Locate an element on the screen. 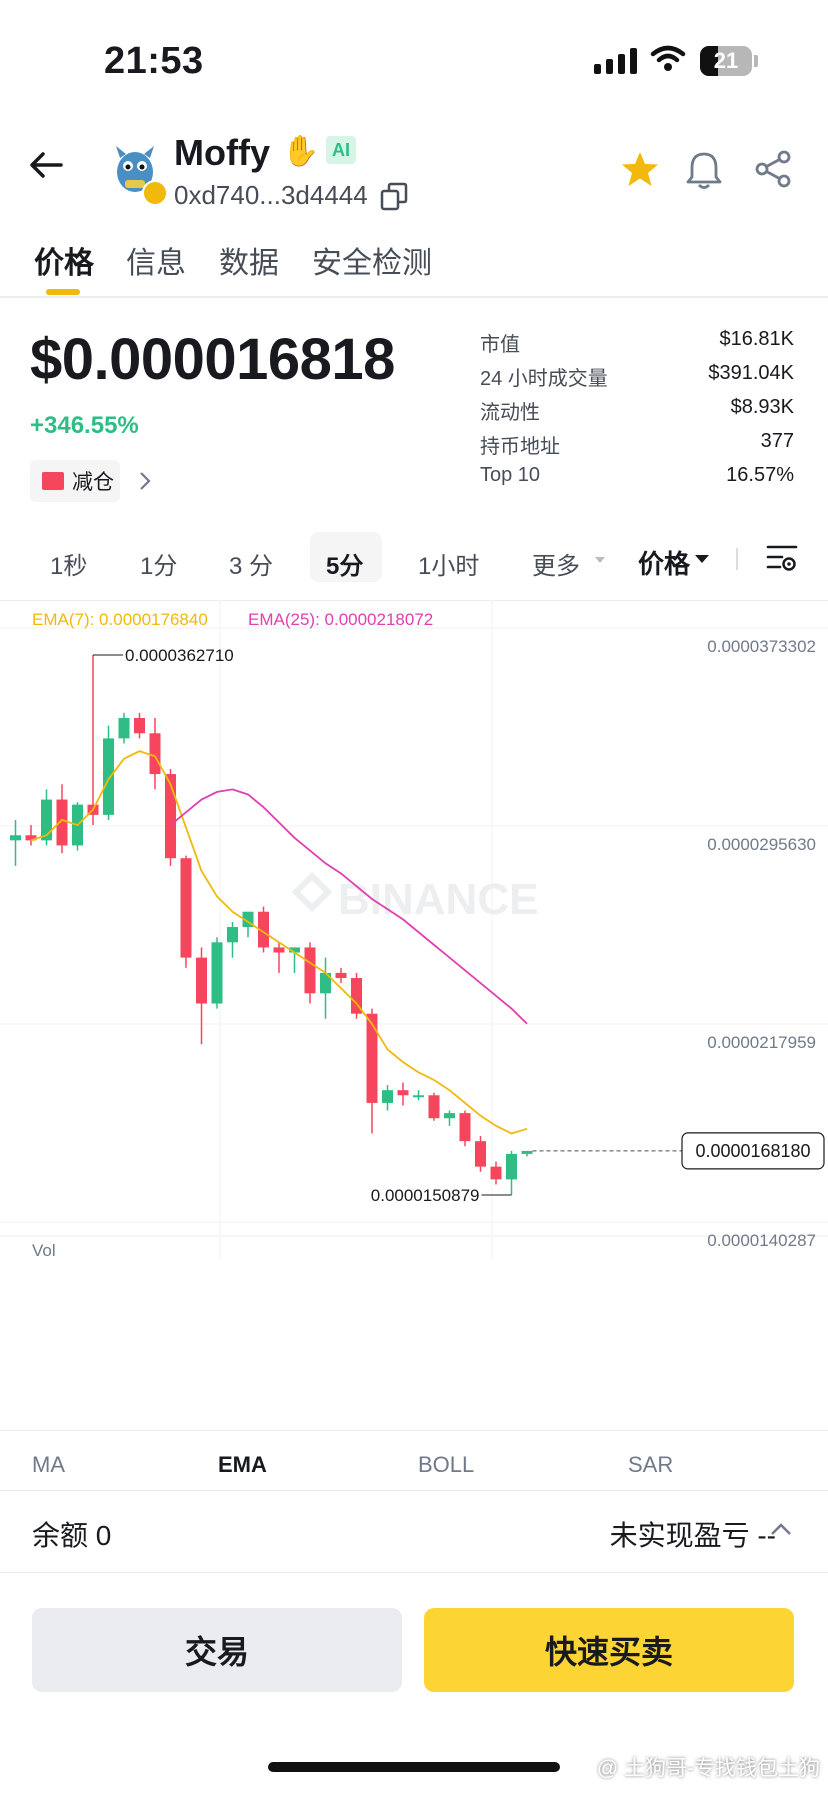 The image size is (828, 1796). bell-icon is located at coordinates (704, 170).